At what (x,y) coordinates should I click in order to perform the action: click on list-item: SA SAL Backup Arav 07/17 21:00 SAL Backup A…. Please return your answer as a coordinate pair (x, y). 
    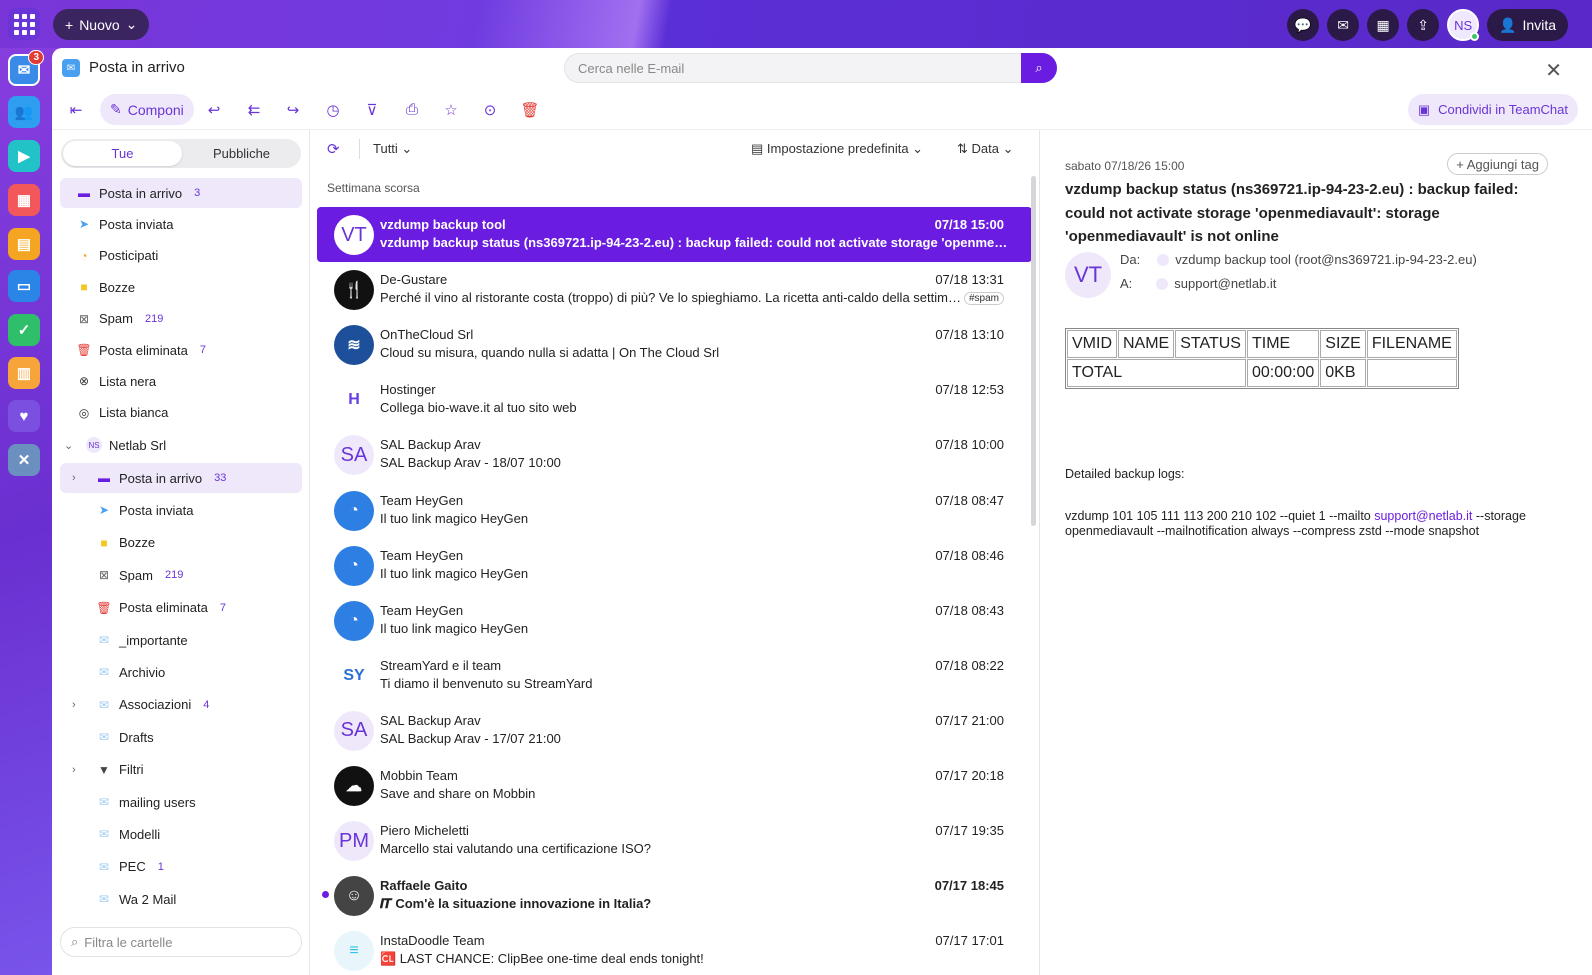
    Looking at the image, I should click on (674, 730).